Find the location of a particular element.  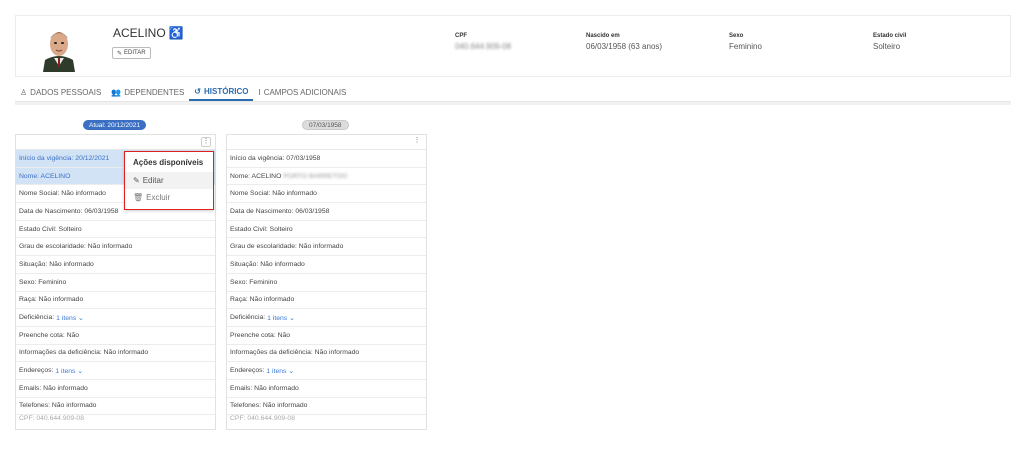

person-icon: ♙ is located at coordinates (24, 92).